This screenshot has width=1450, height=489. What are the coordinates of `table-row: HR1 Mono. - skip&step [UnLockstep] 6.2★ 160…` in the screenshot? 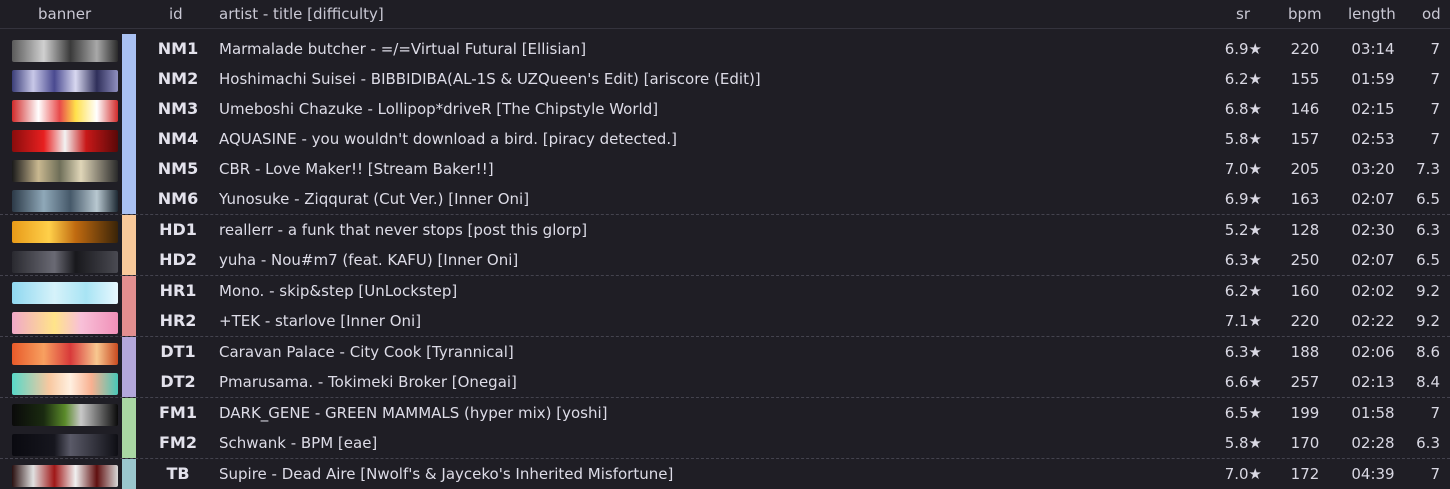 It's located at (725, 290).